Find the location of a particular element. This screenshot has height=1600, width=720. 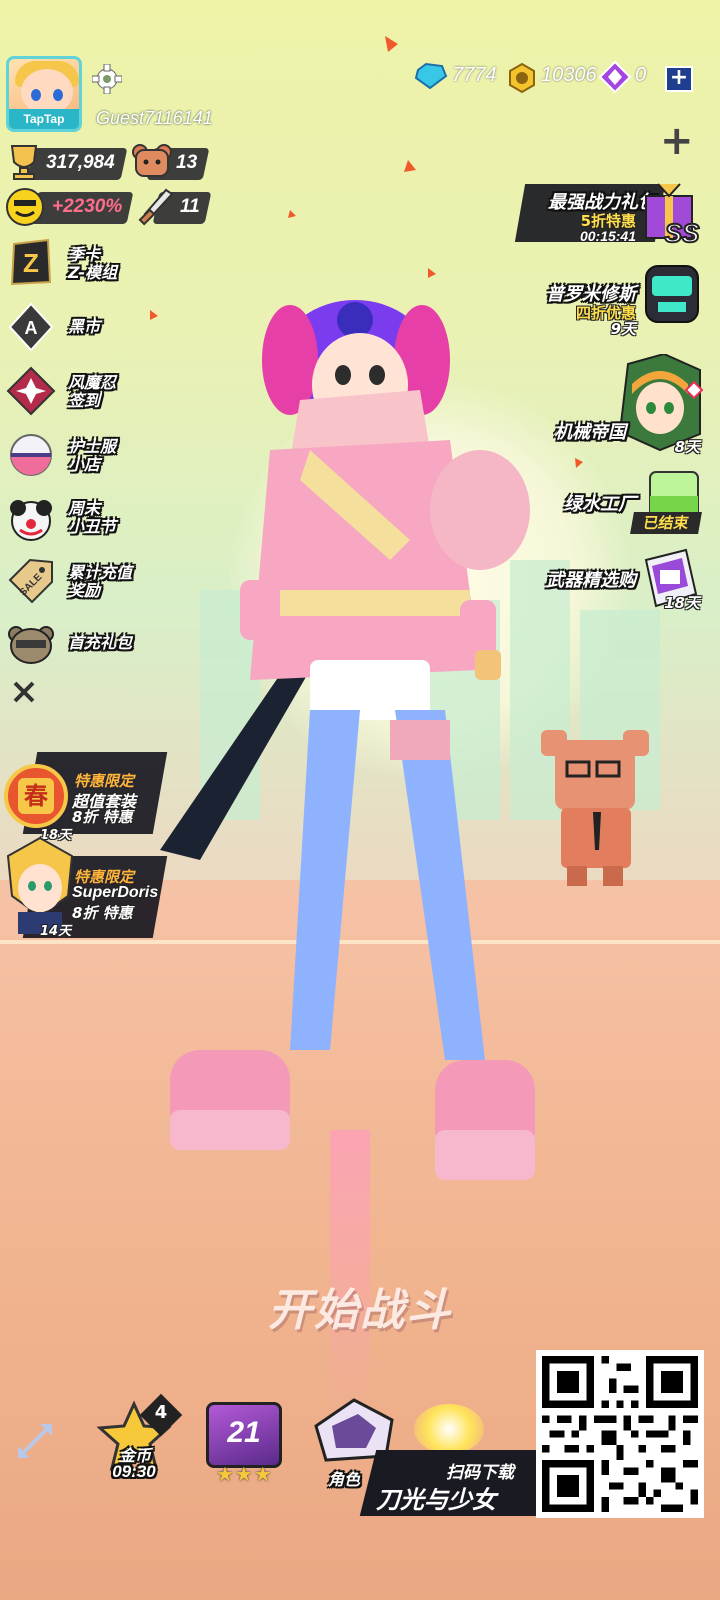

menu-item-black-market: A is located at coordinates (31, 329).